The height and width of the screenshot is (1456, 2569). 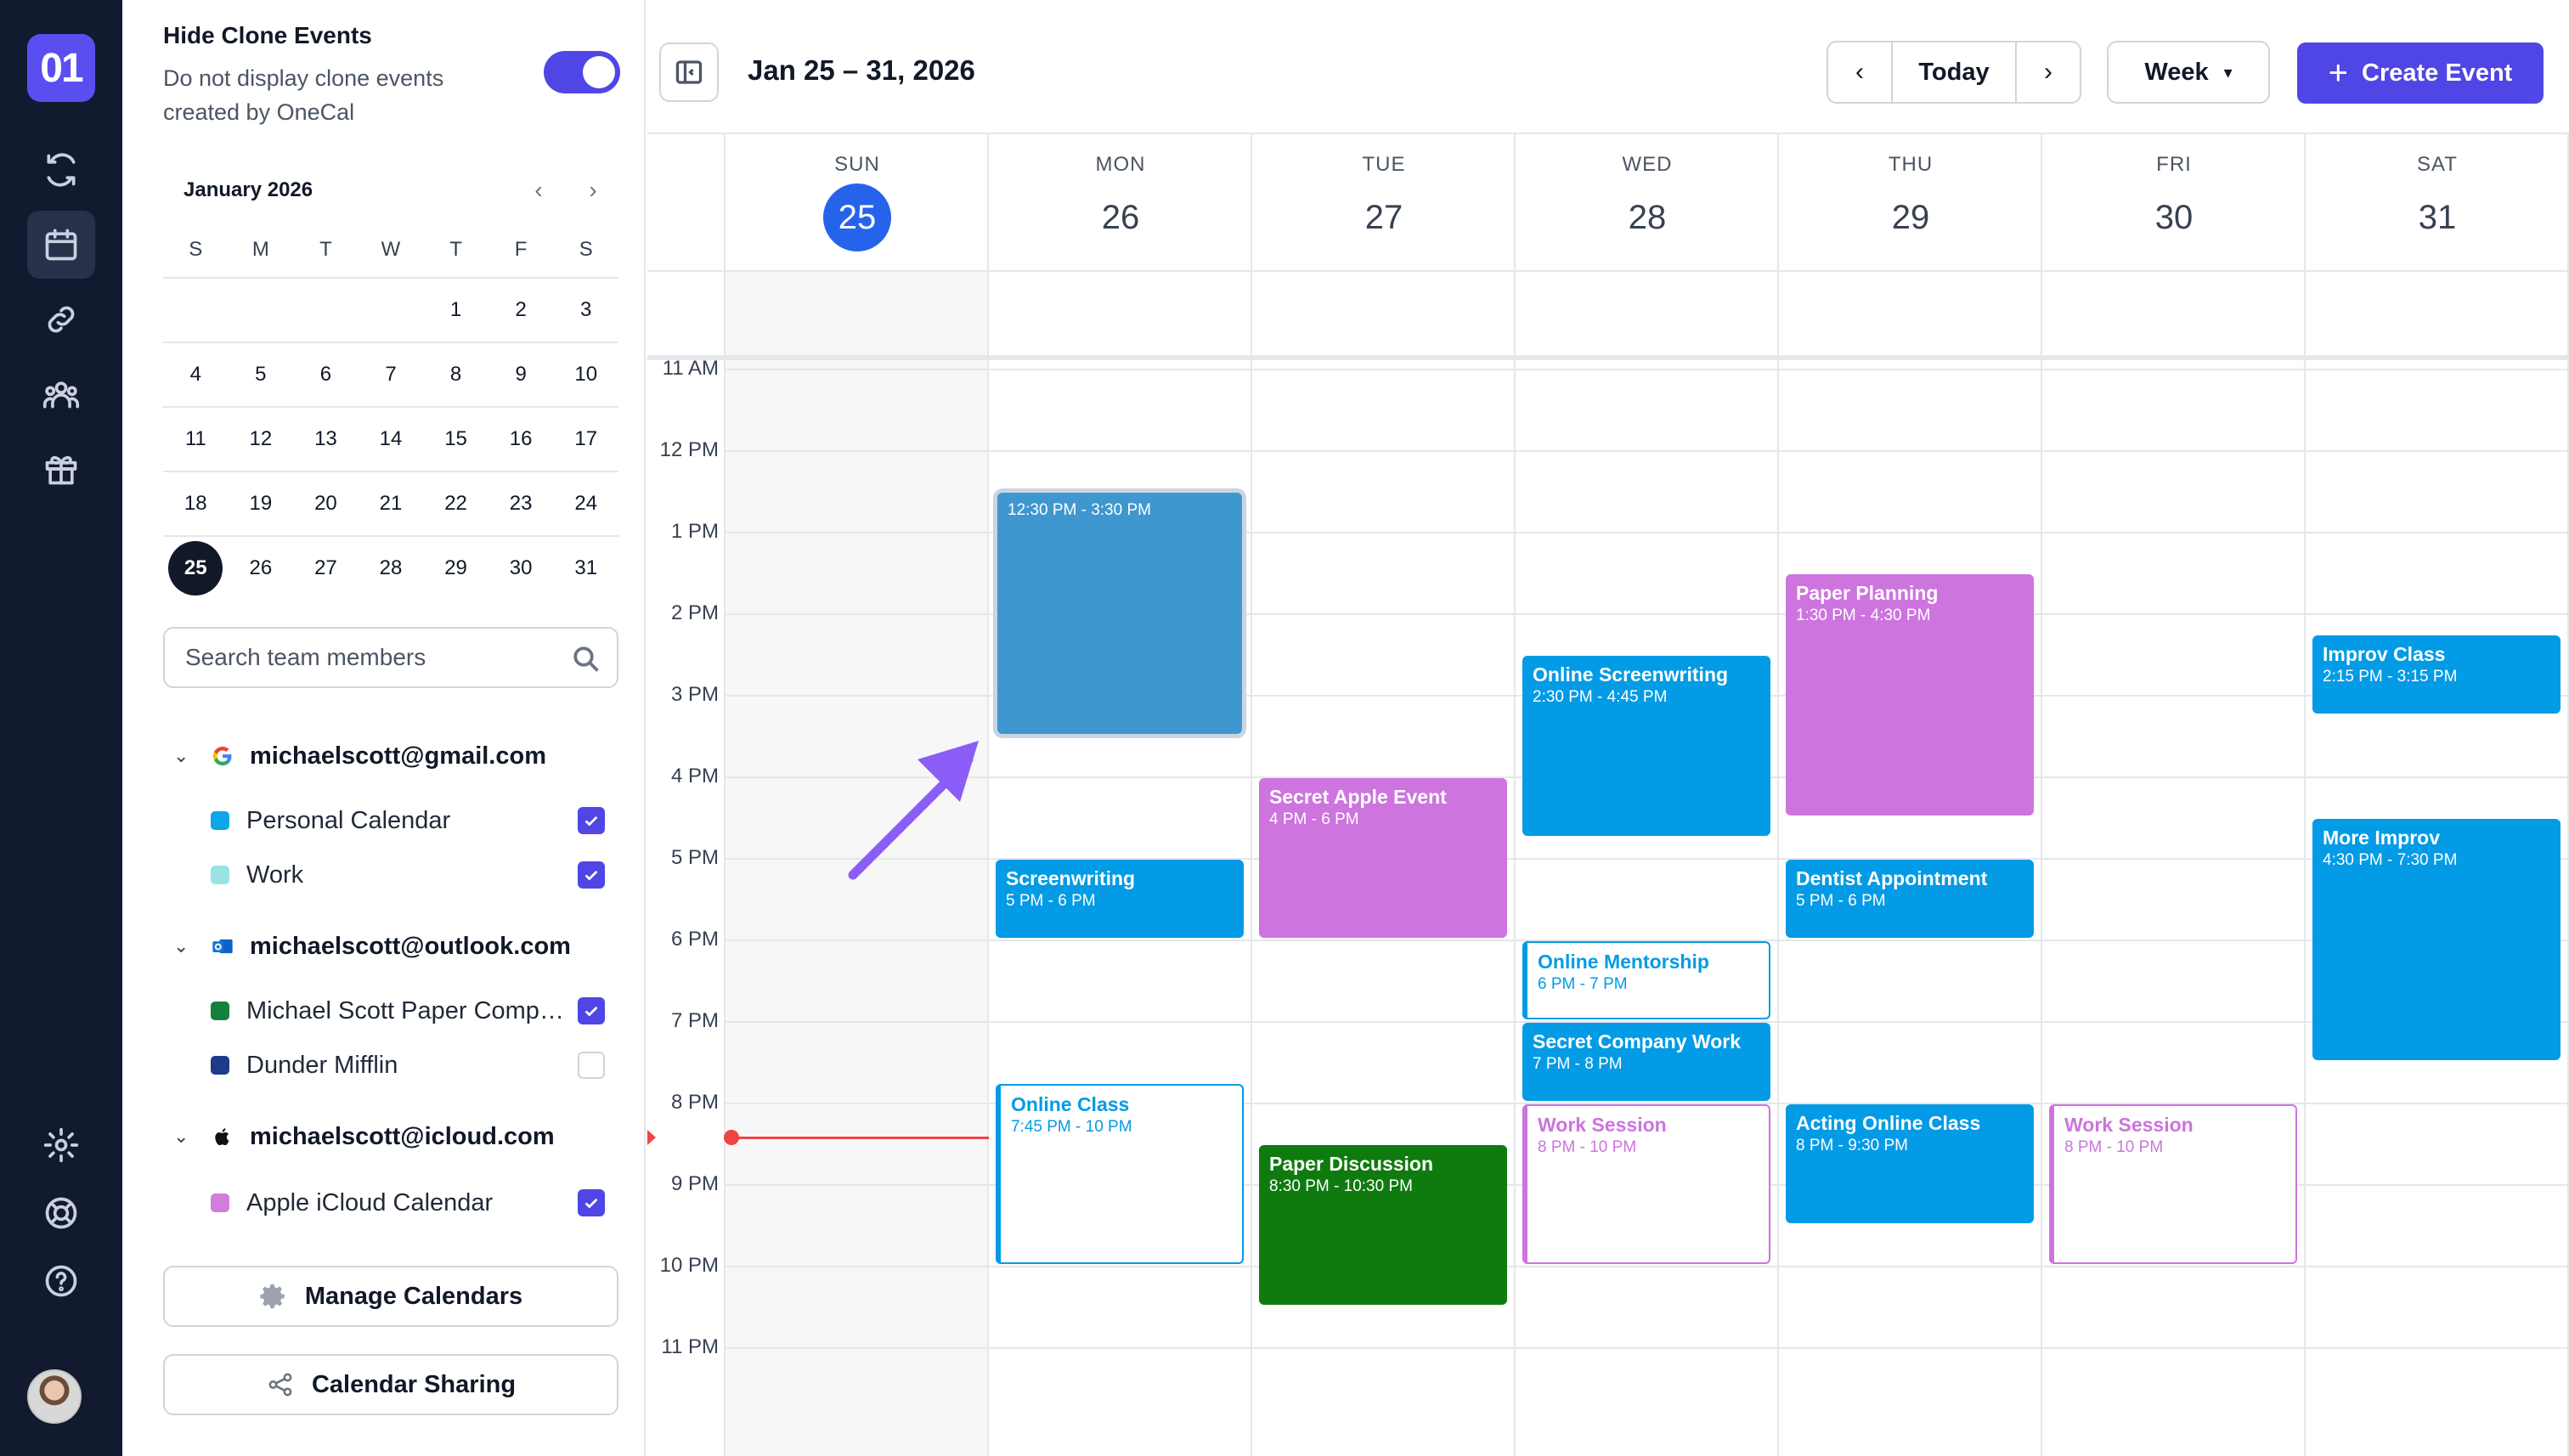 What do you see at coordinates (1120, 1174) in the screenshot?
I see `calendar-event: Online Class 7:45 PM - 10 PM` at bounding box center [1120, 1174].